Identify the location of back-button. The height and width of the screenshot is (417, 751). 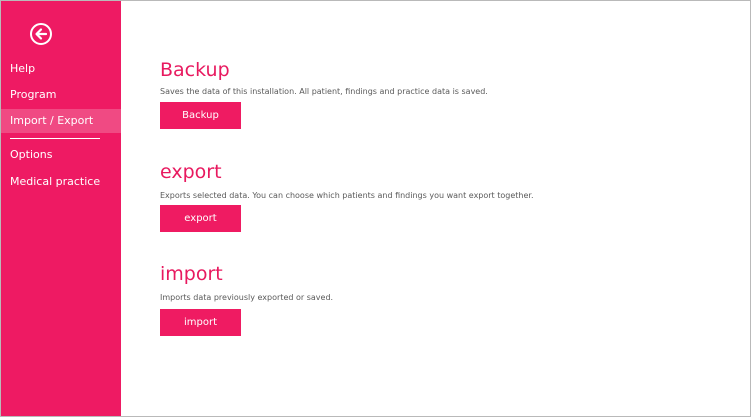
(41, 34).